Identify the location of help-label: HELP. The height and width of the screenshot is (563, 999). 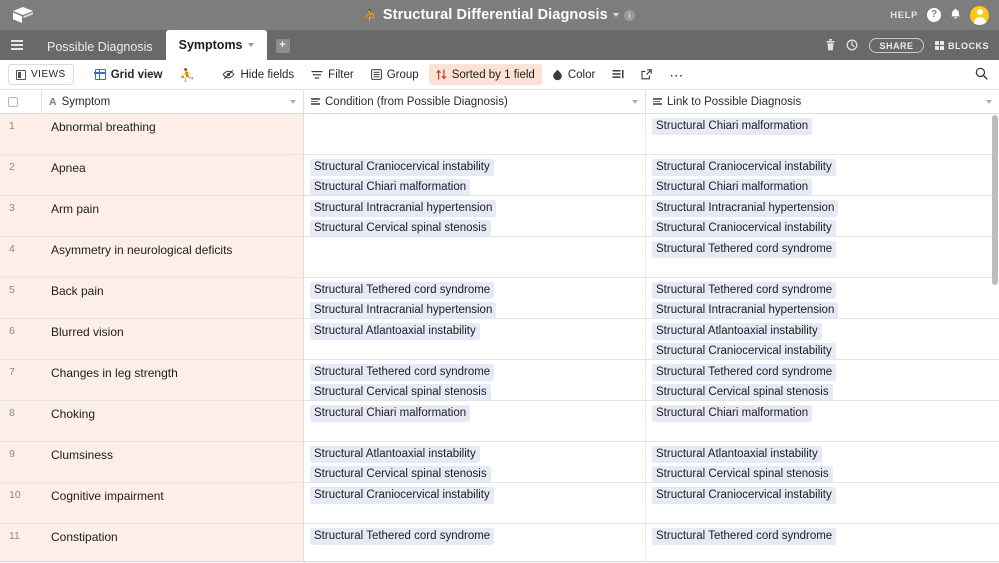
(904, 15).